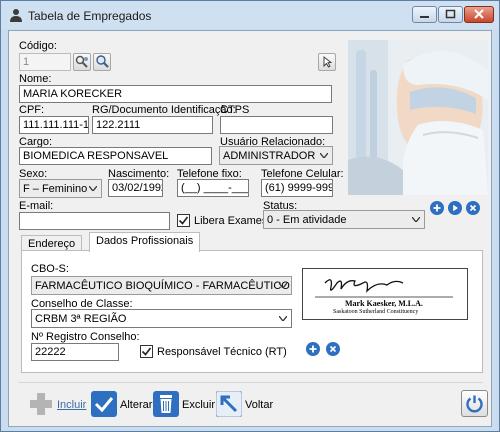 Image resolution: width=500 pixels, height=432 pixels. What do you see at coordinates (115, 156) in the screenshot?
I see `cargo-field: BIOMEDICA RESPONSAVEL` at bounding box center [115, 156].